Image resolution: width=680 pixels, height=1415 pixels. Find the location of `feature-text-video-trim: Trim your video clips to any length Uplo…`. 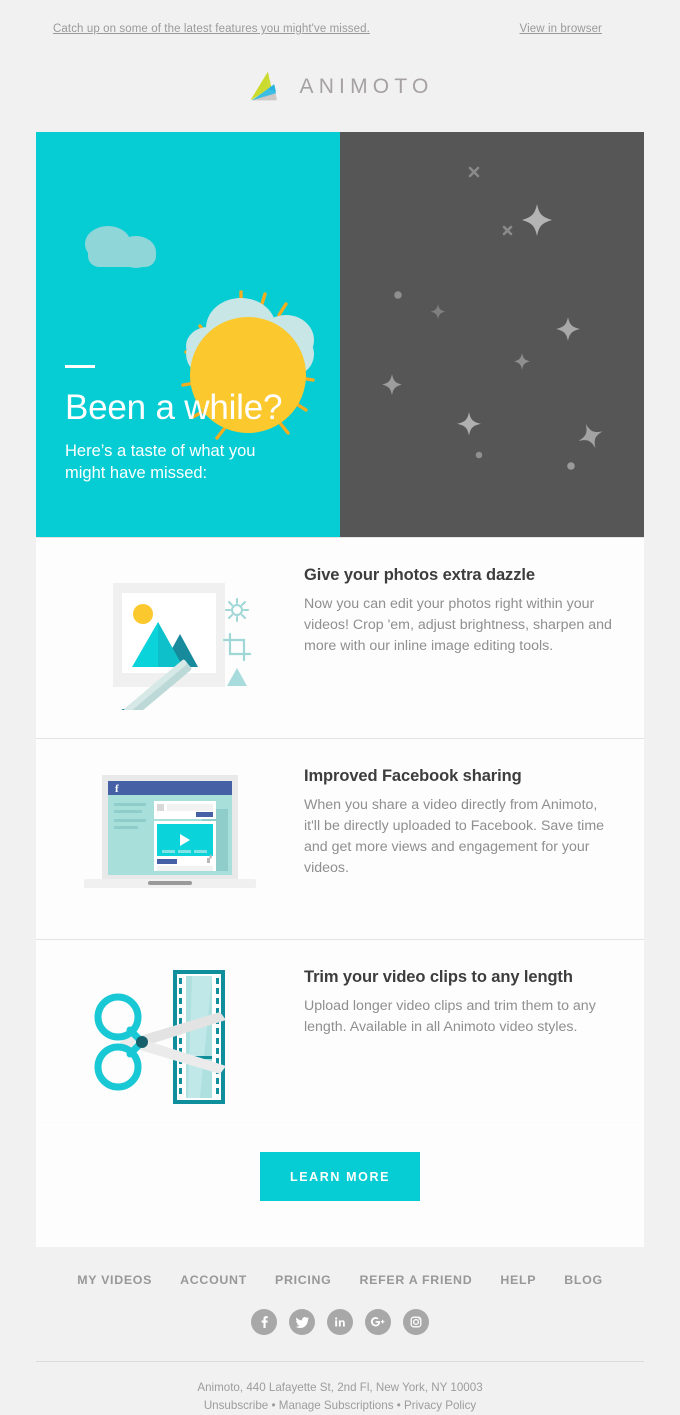

feature-text-video-trim: Trim your video clips to any length Uplo… is located at coordinates (474, 989).